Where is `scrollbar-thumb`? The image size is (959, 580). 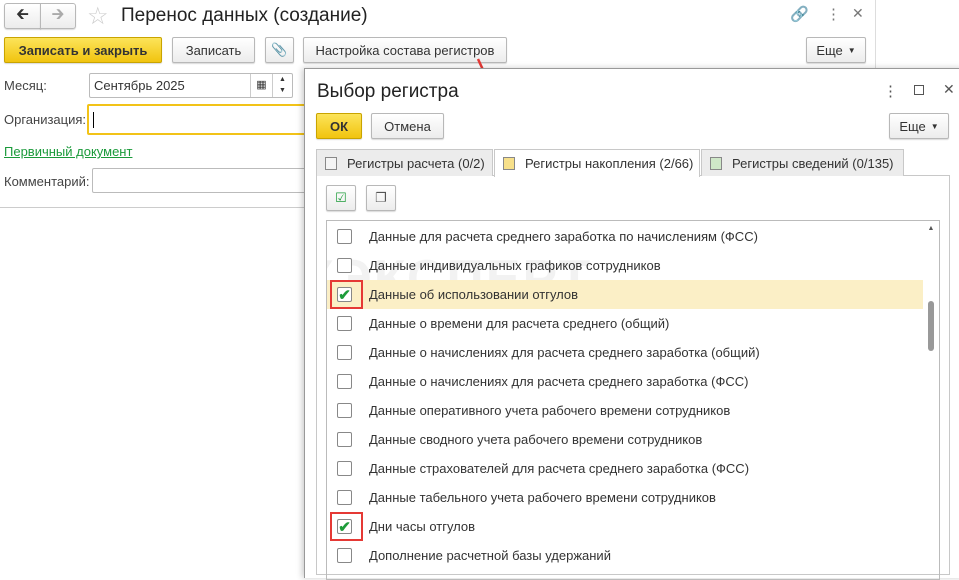
scrollbar-thumb is located at coordinates (931, 326).